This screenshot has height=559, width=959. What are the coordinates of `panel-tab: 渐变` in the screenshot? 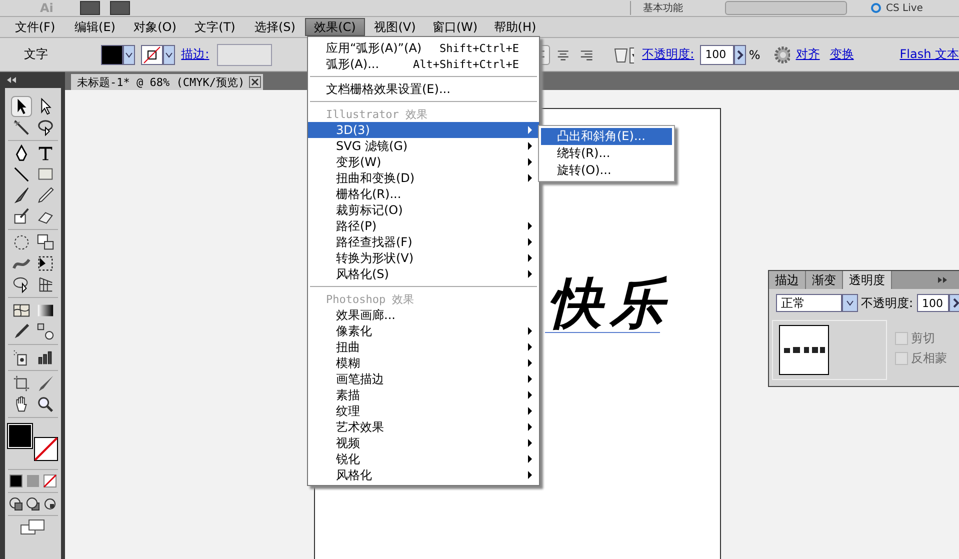 It's located at (824, 280).